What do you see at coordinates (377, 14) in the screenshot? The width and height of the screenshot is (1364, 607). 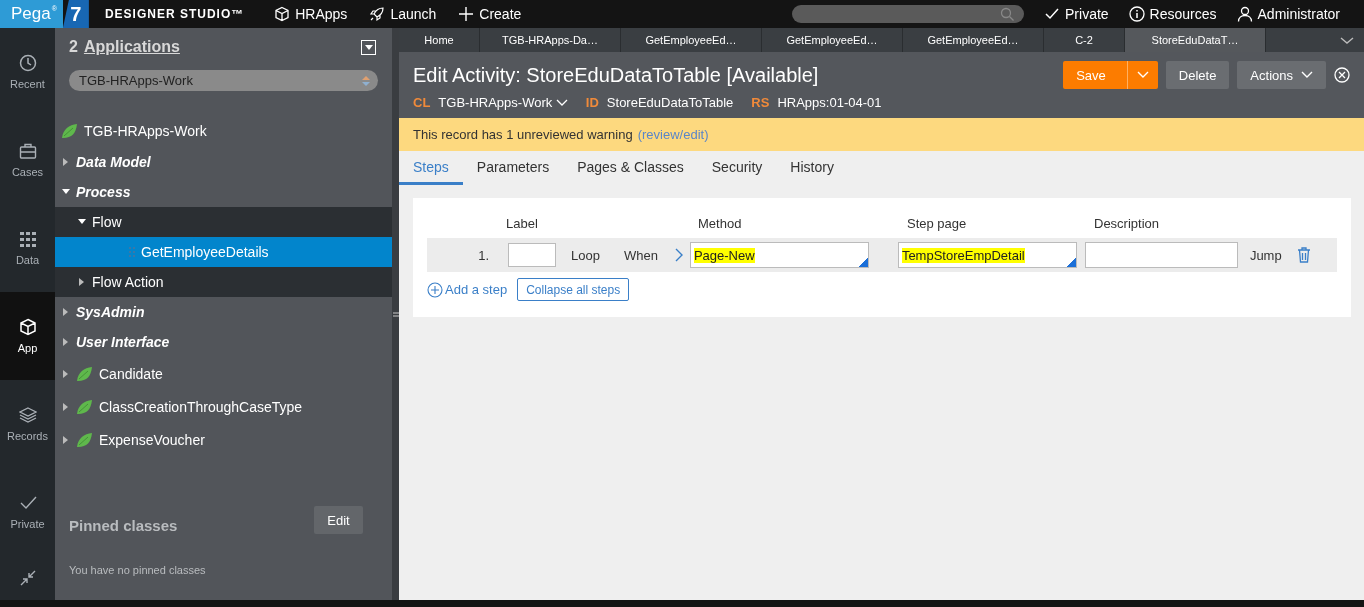 I see `rocket-icon` at bounding box center [377, 14].